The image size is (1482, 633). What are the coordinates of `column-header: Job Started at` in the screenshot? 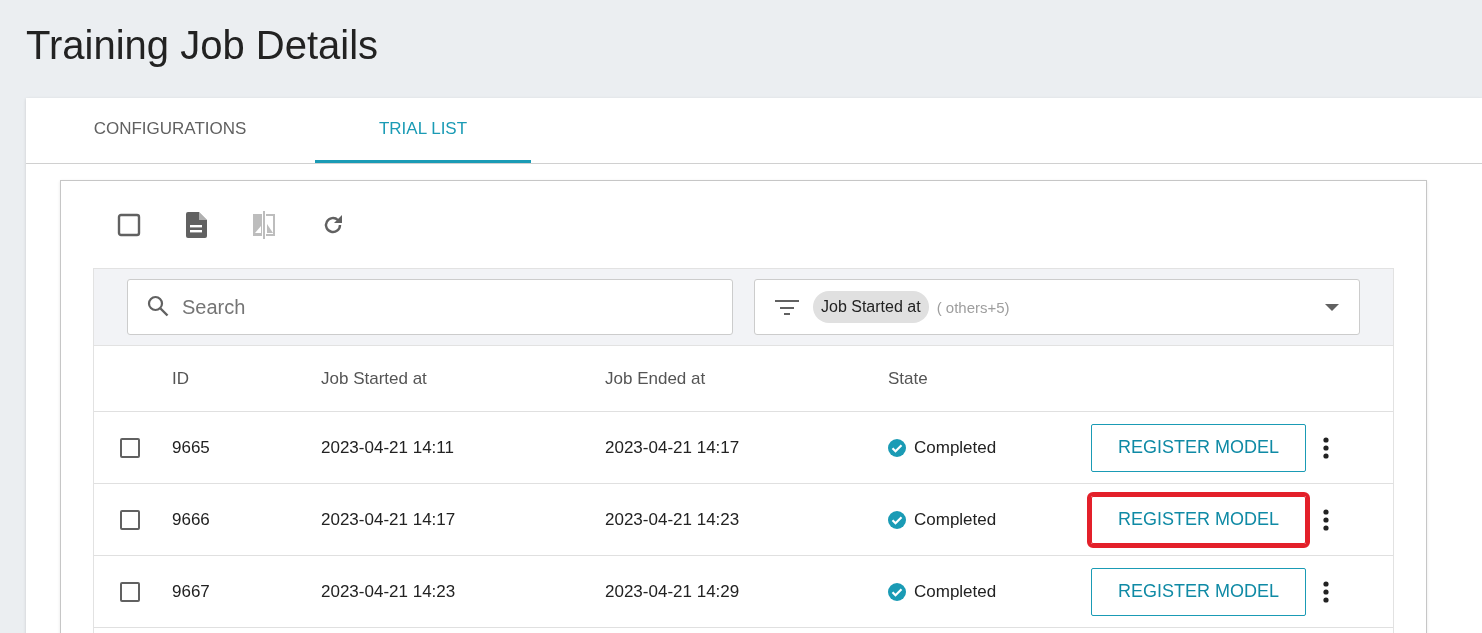 It's located at (374, 378).